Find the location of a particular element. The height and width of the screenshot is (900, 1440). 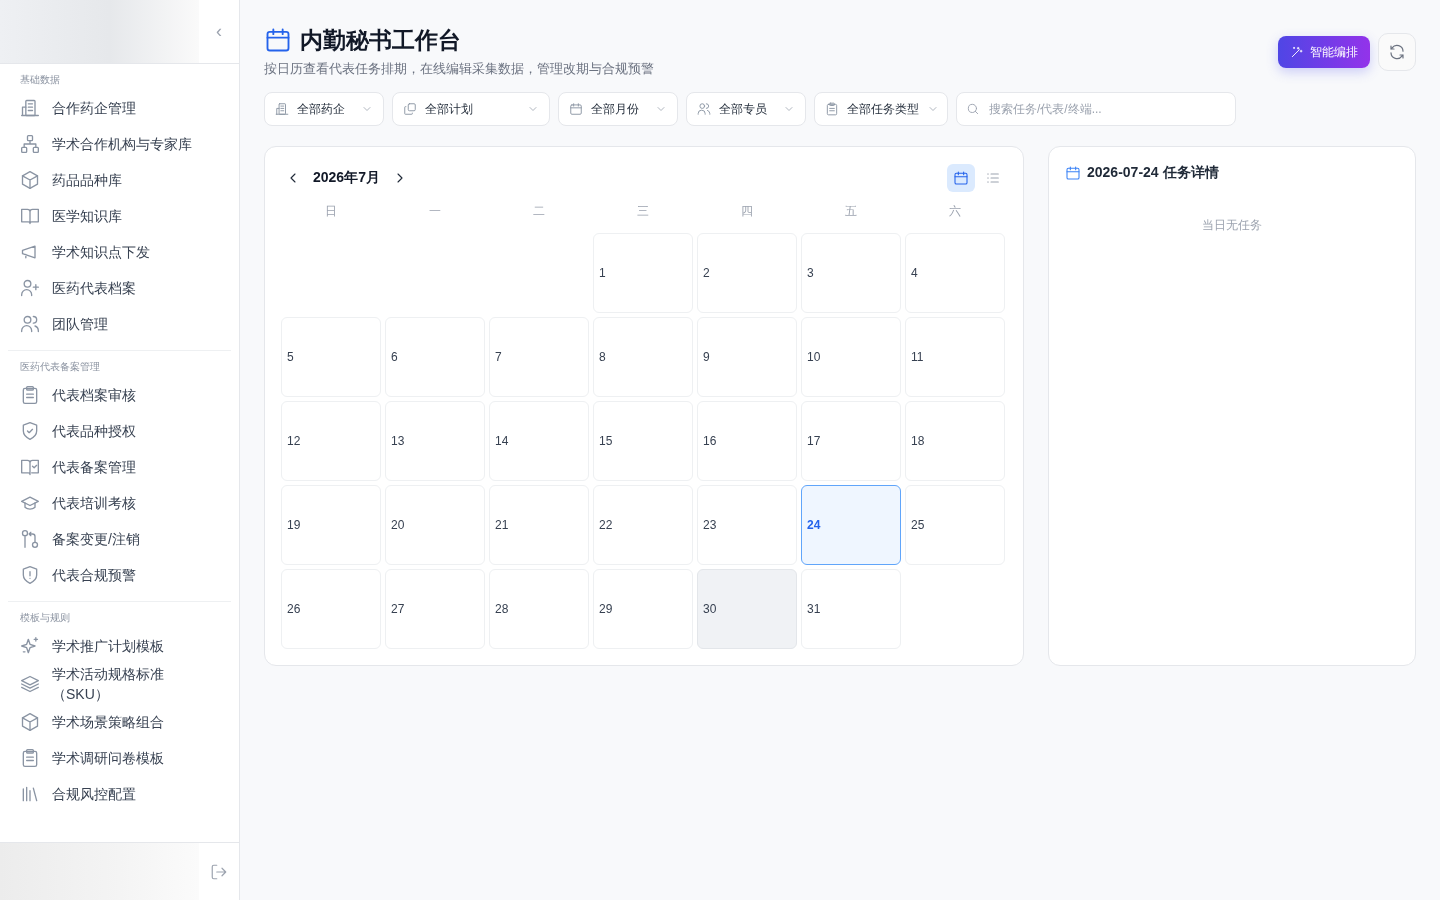

day-cell: 8 is located at coordinates (643, 357).